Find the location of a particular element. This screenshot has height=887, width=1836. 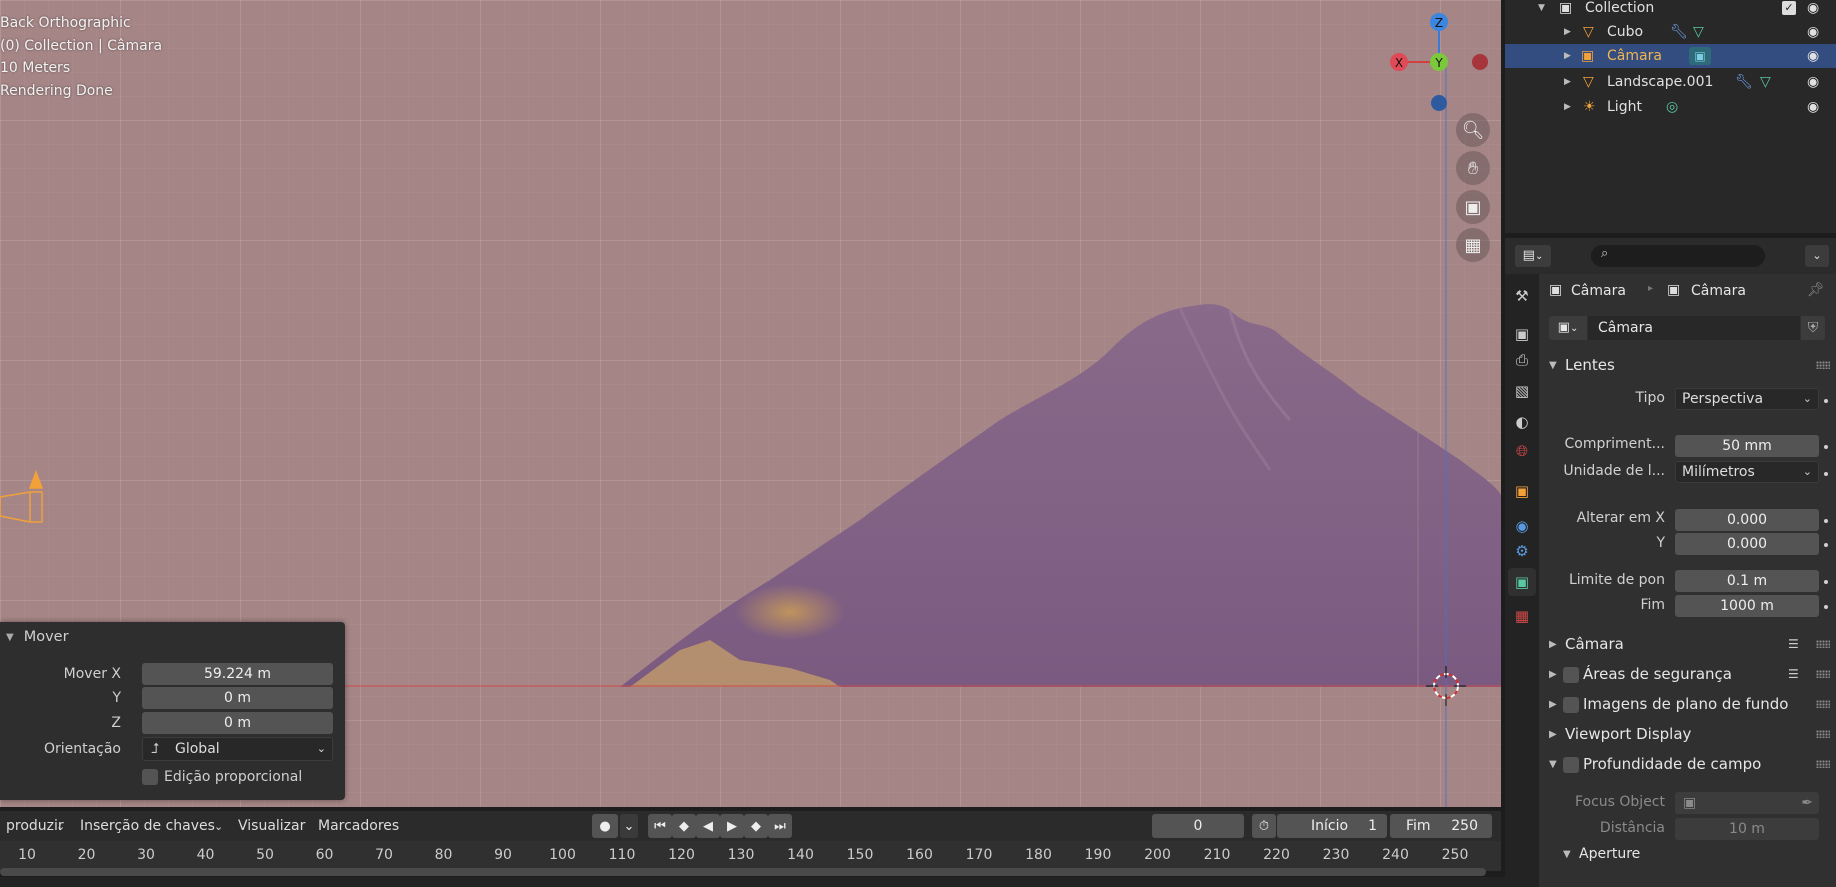

tab-object: ▣ is located at coordinates (1522, 491).